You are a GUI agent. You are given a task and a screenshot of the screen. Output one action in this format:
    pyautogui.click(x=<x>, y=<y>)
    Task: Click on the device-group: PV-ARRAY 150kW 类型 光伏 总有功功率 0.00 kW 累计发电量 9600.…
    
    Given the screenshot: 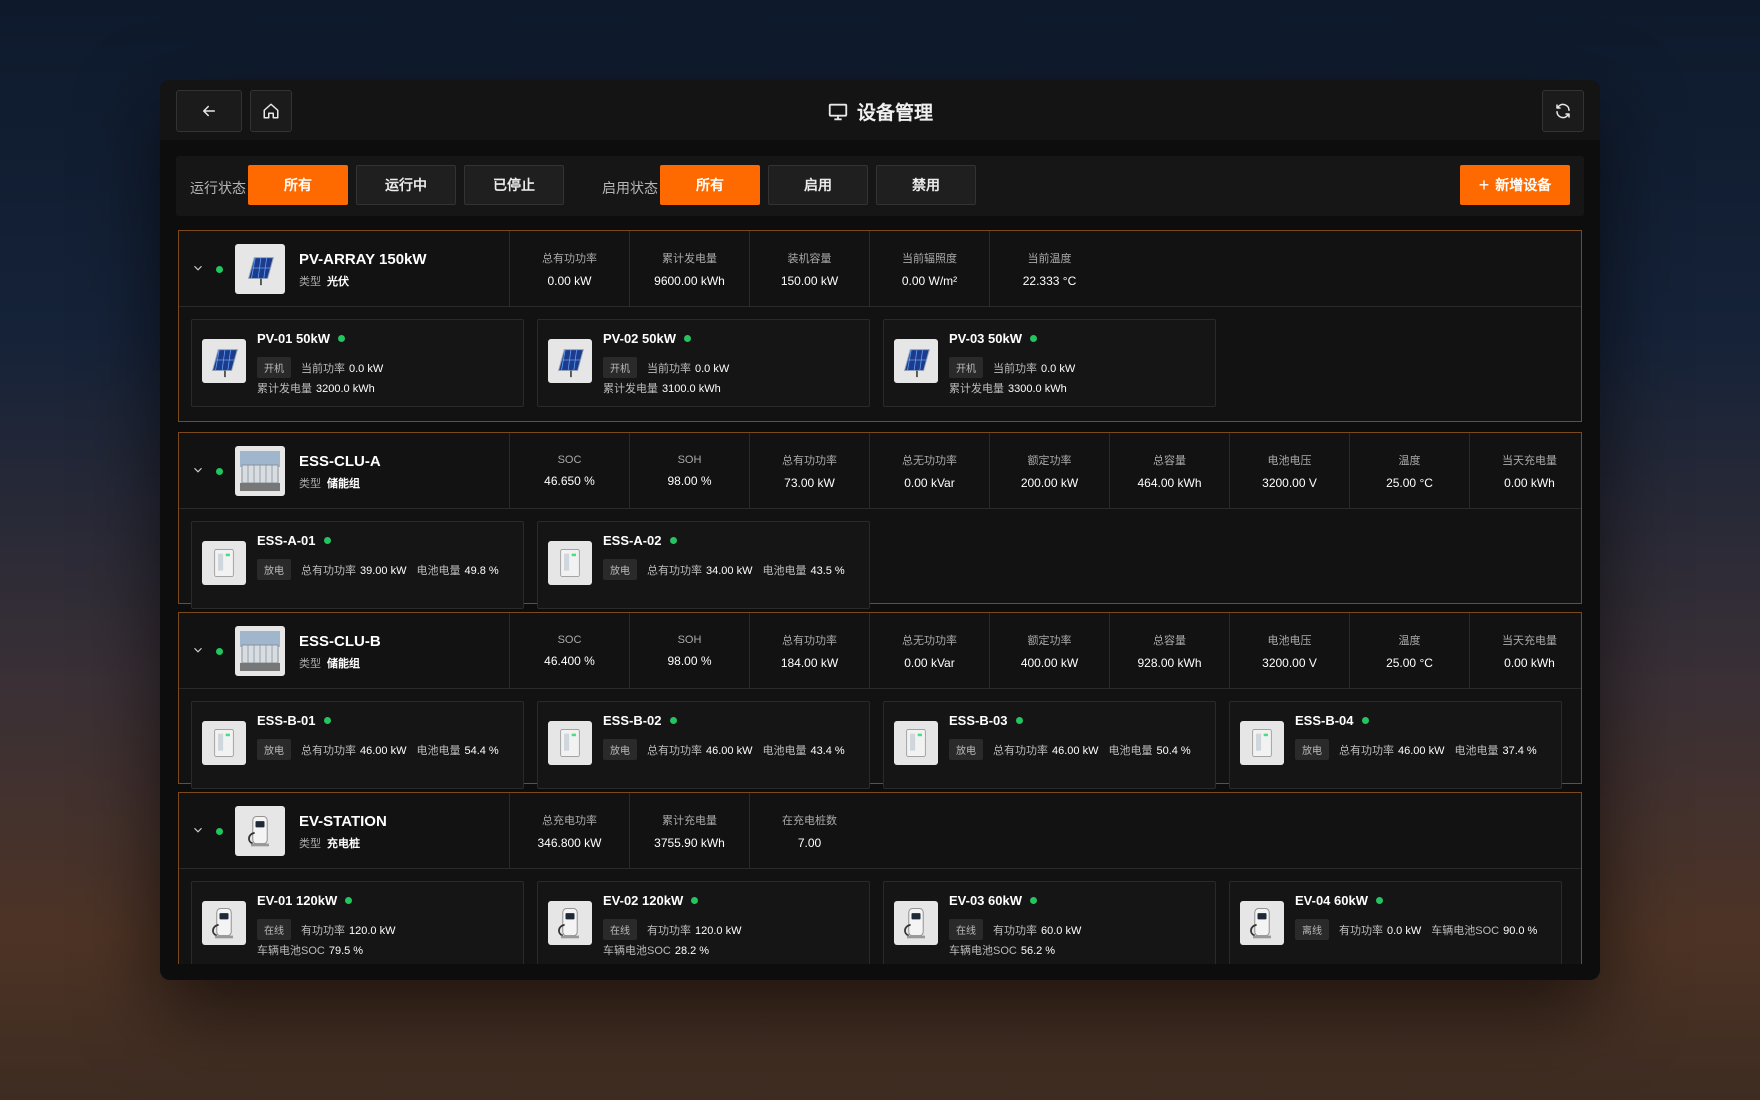 What is the action you would take?
    pyautogui.click(x=880, y=326)
    